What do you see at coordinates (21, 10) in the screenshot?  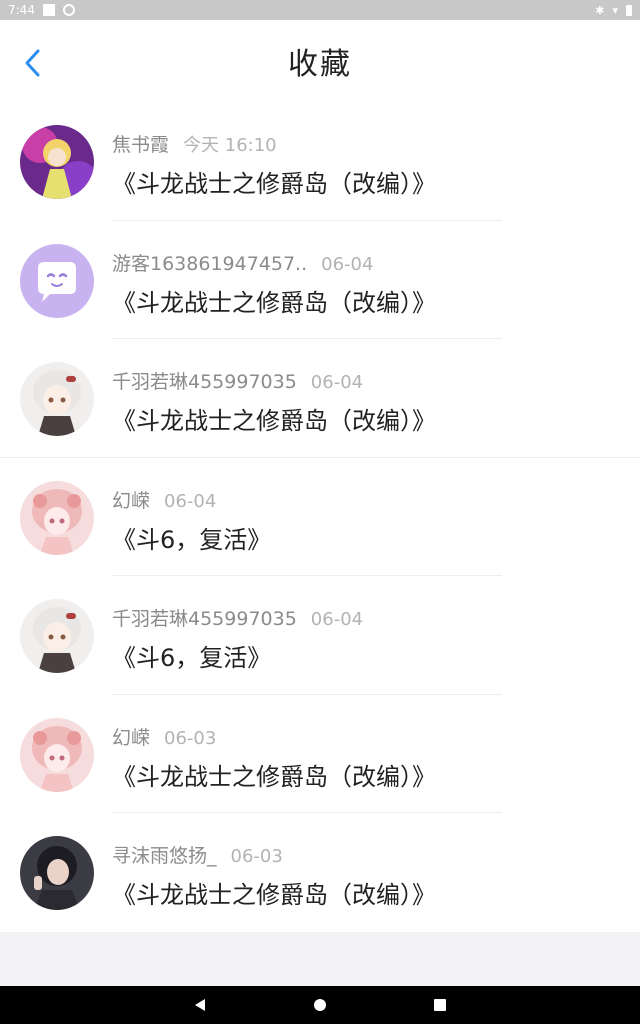 I see `status-time: 7:44` at bounding box center [21, 10].